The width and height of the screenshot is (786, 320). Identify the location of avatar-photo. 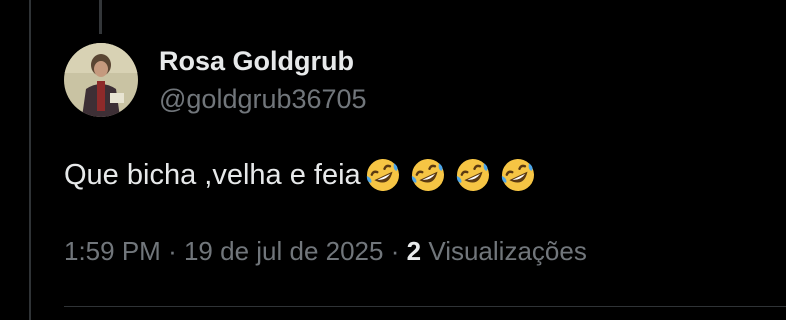
(101, 80).